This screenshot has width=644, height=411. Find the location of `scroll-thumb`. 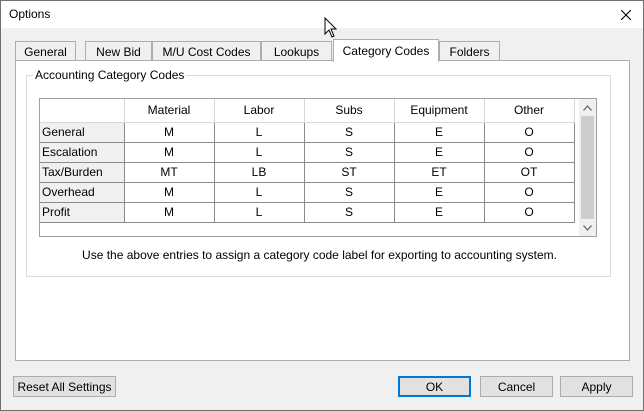

scroll-thumb is located at coordinates (587, 167).